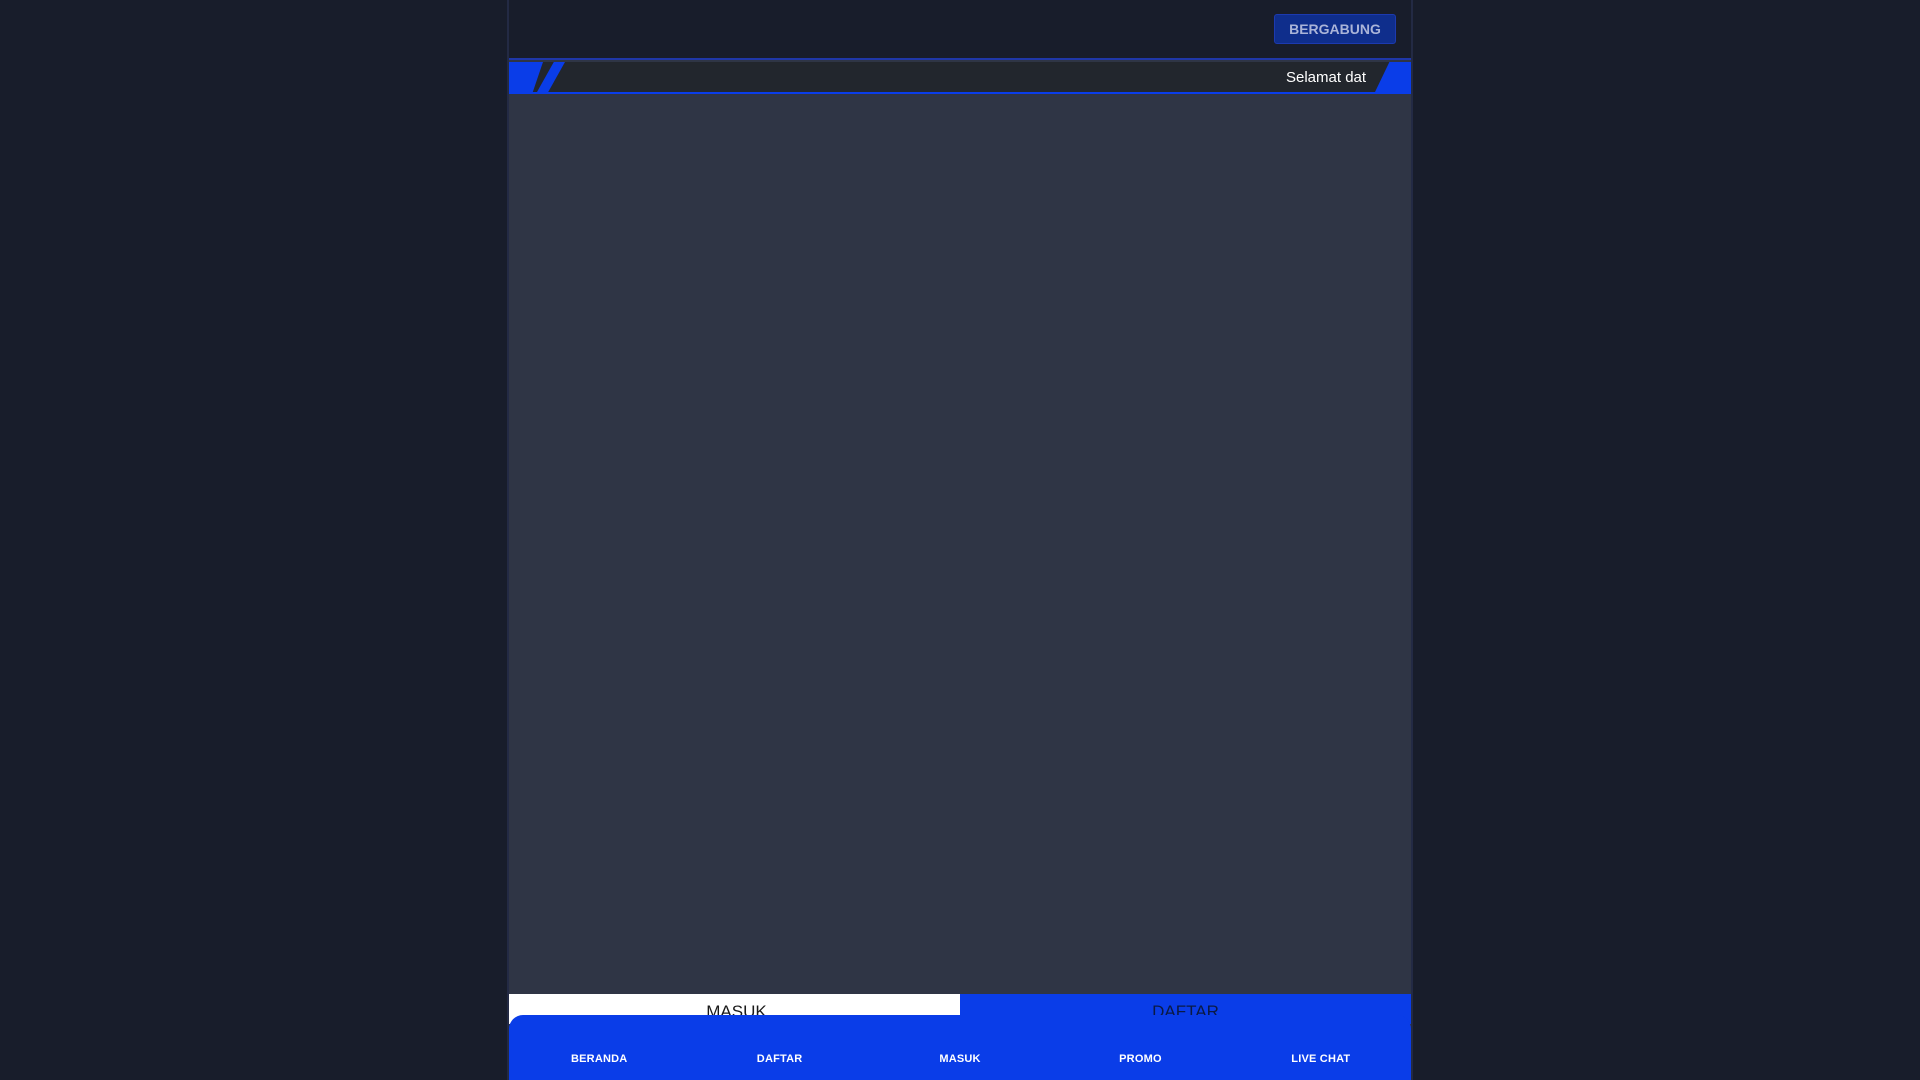 The width and height of the screenshot is (1920, 1080). I want to click on join-button: BERGABUNG, so click(1335, 29).